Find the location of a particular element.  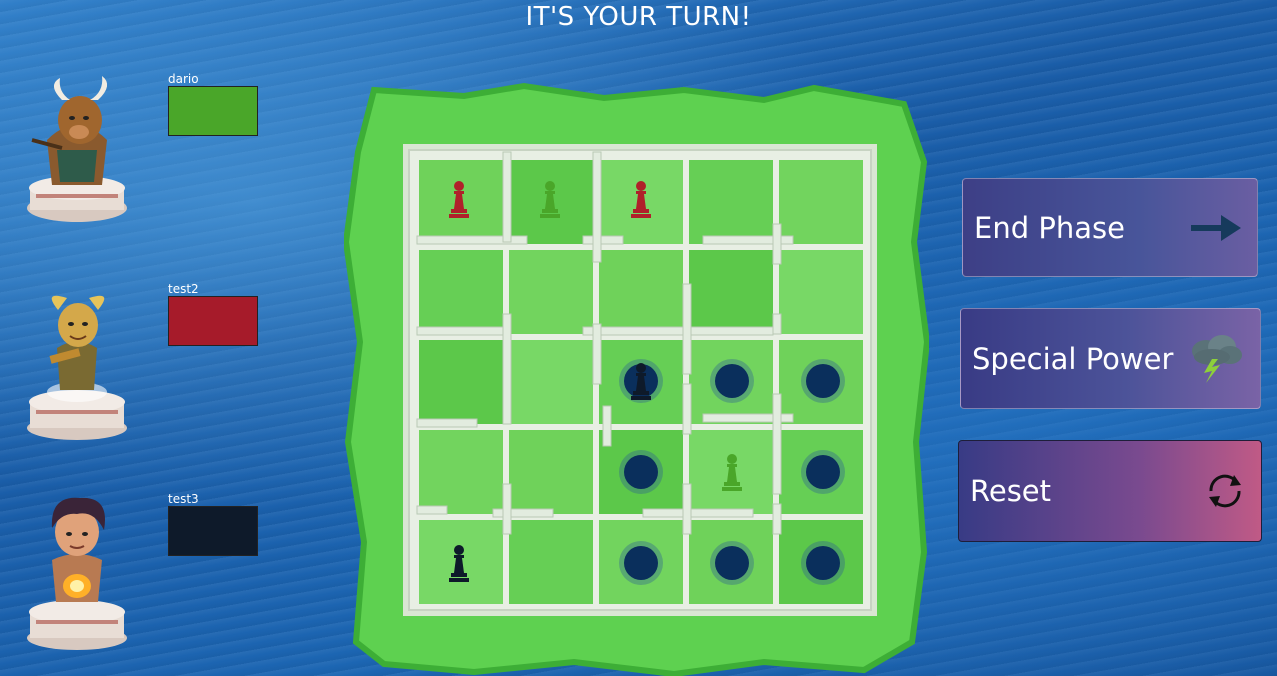

arrow-right-icon is located at coordinates (1216, 227).